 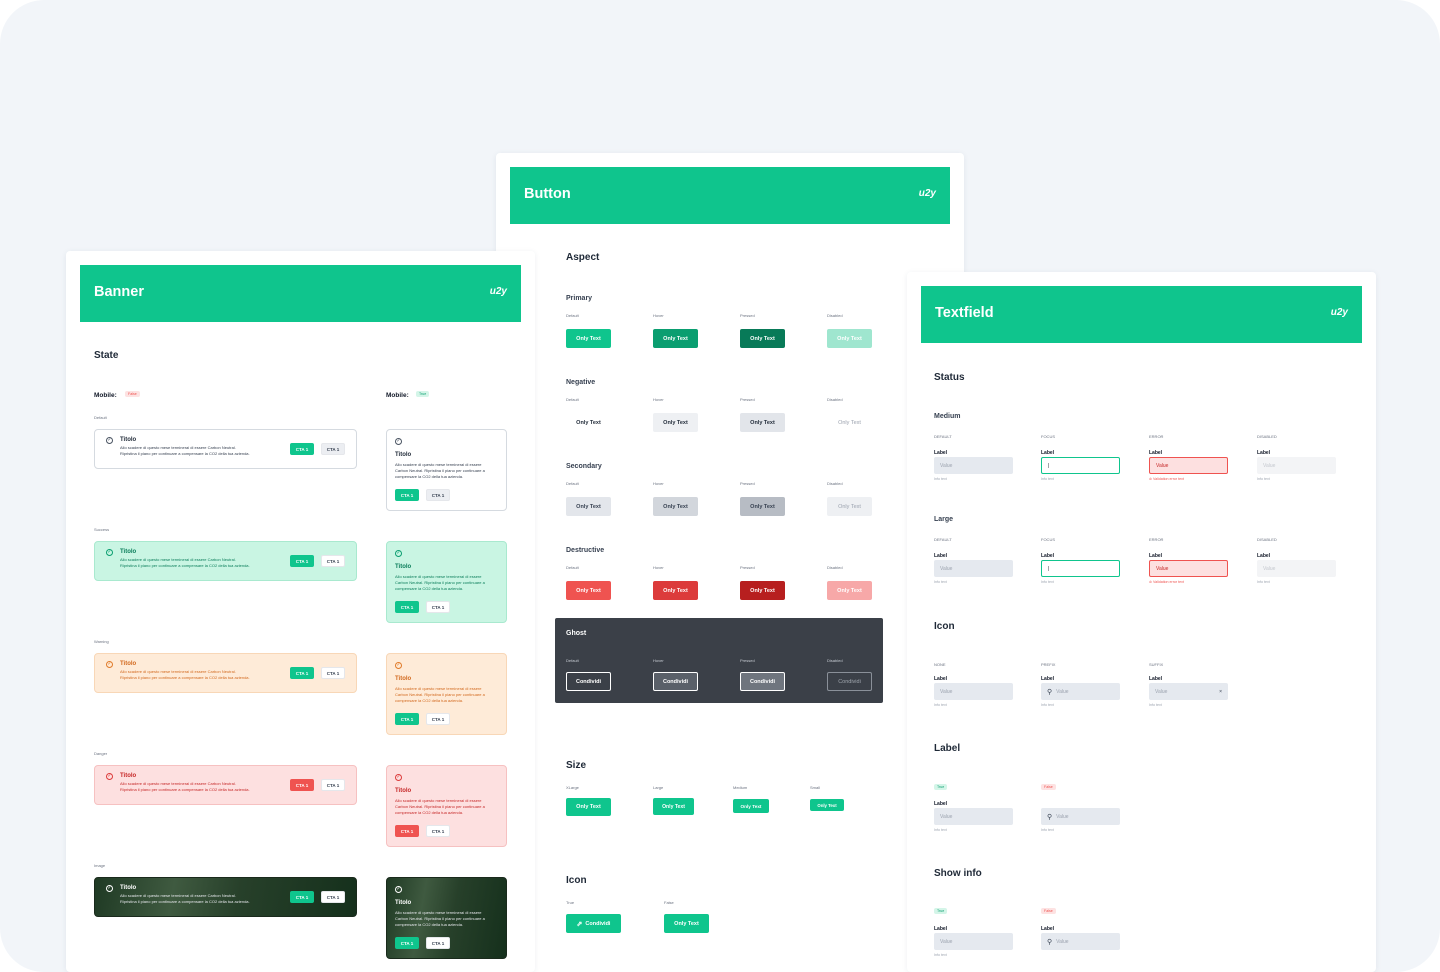 I want to click on clear-icon: ×, so click(x=1220, y=692).